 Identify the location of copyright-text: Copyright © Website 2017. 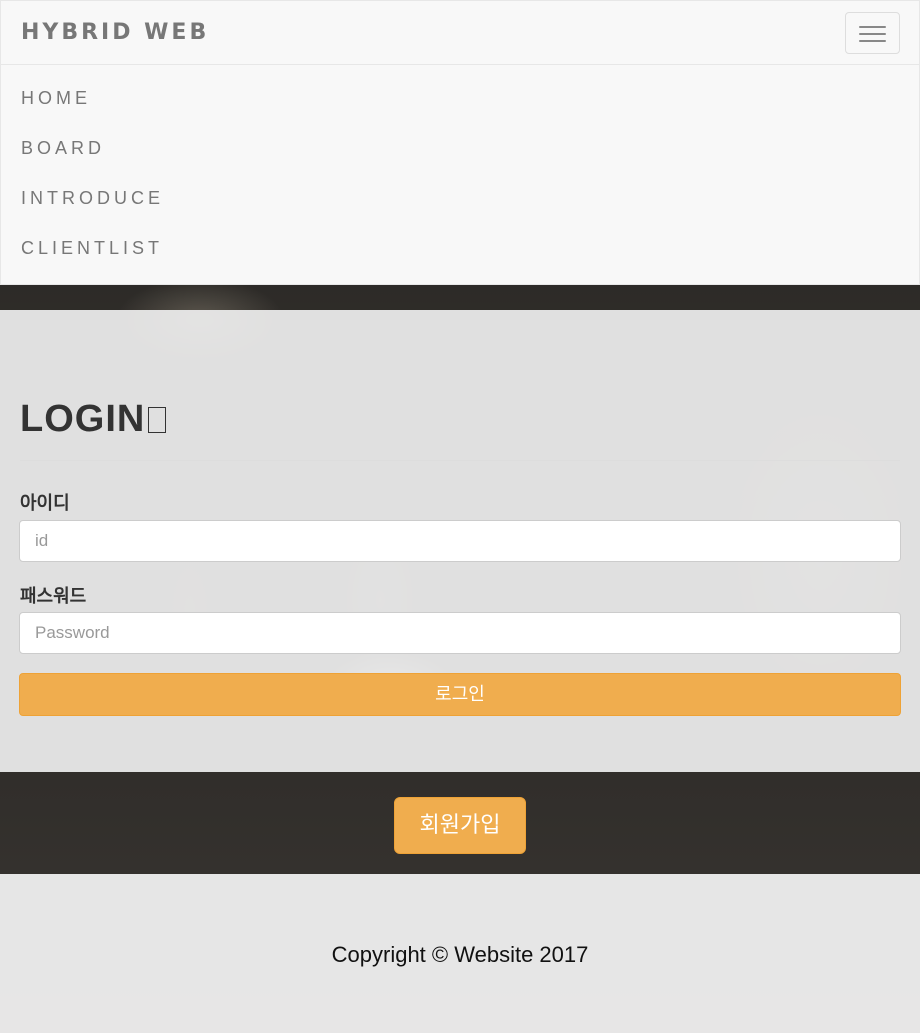
(460, 954).